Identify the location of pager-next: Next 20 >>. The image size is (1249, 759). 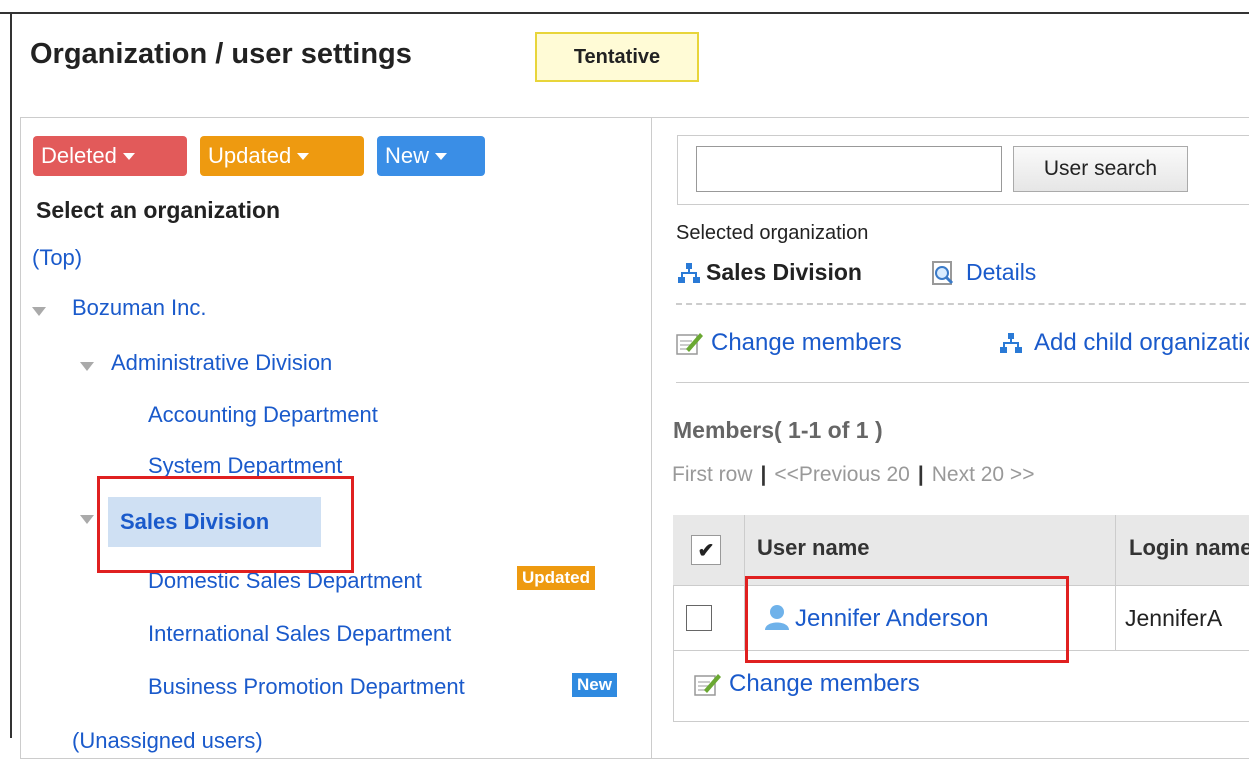
(983, 474).